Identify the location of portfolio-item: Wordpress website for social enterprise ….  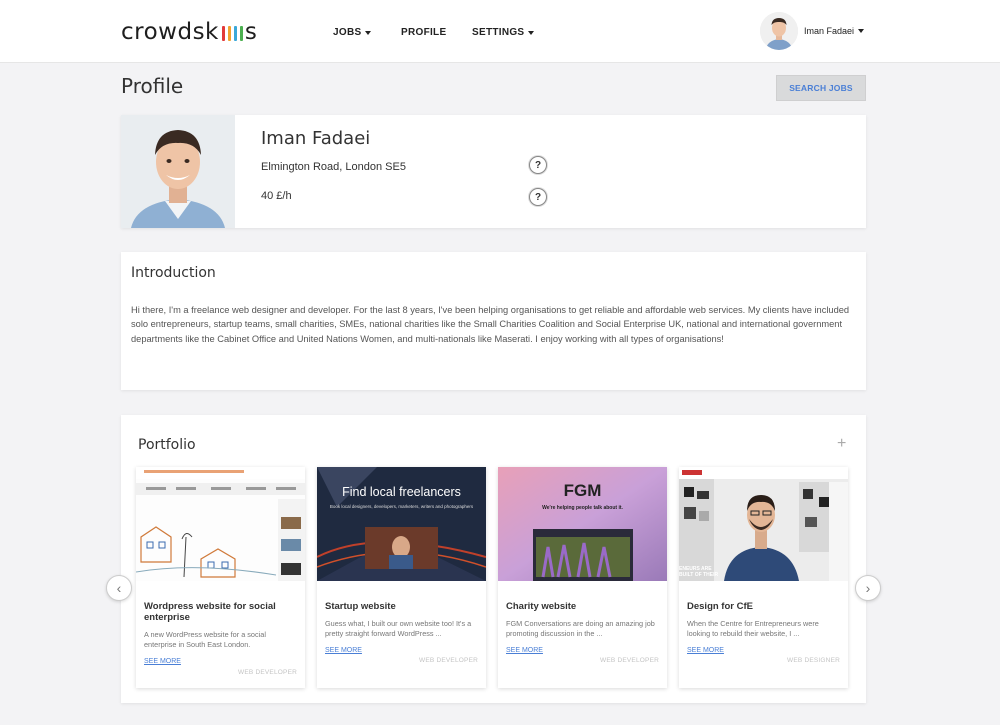
(220, 577).